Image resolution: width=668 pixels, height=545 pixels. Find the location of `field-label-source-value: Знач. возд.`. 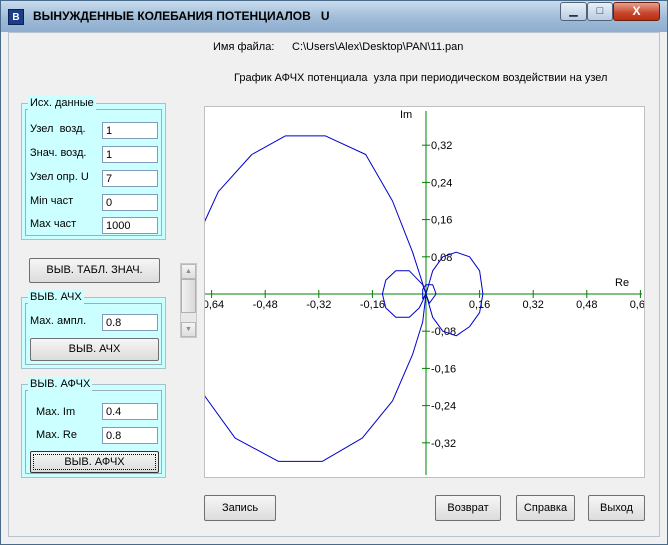

field-label-source-value: Знач. возд. is located at coordinates (58, 153).